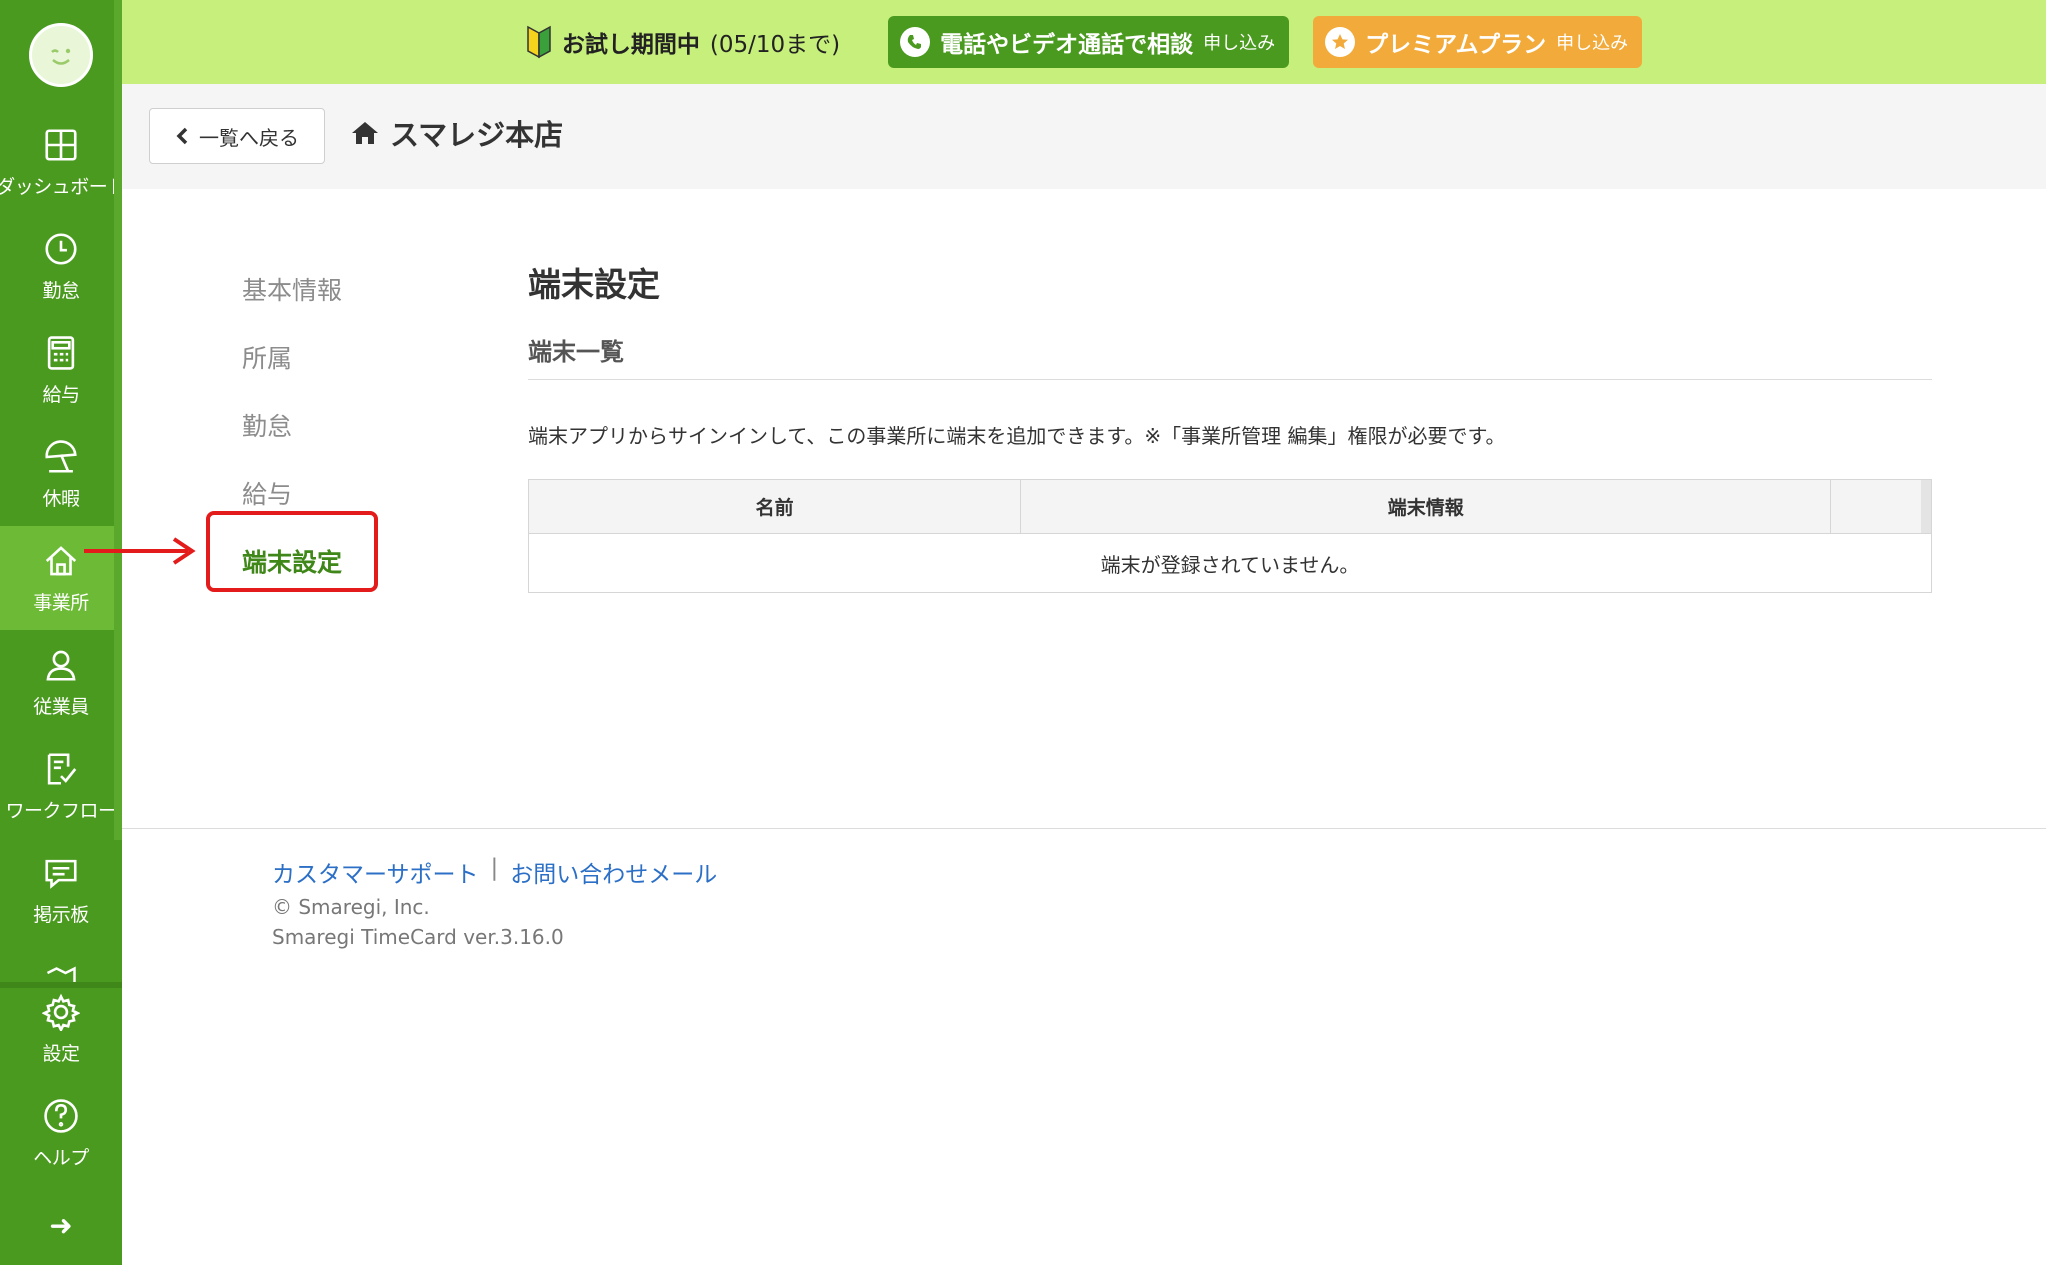  Describe the element at coordinates (61, 786) in the screenshot. I see `sidebar-item-workflow: ワークフロー` at that location.